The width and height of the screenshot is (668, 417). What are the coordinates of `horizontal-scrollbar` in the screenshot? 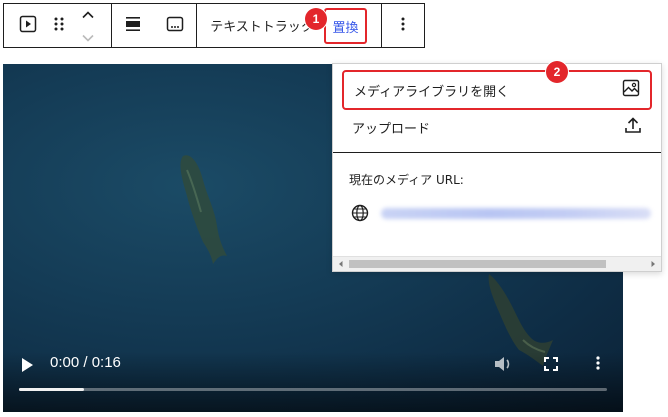 It's located at (497, 263).